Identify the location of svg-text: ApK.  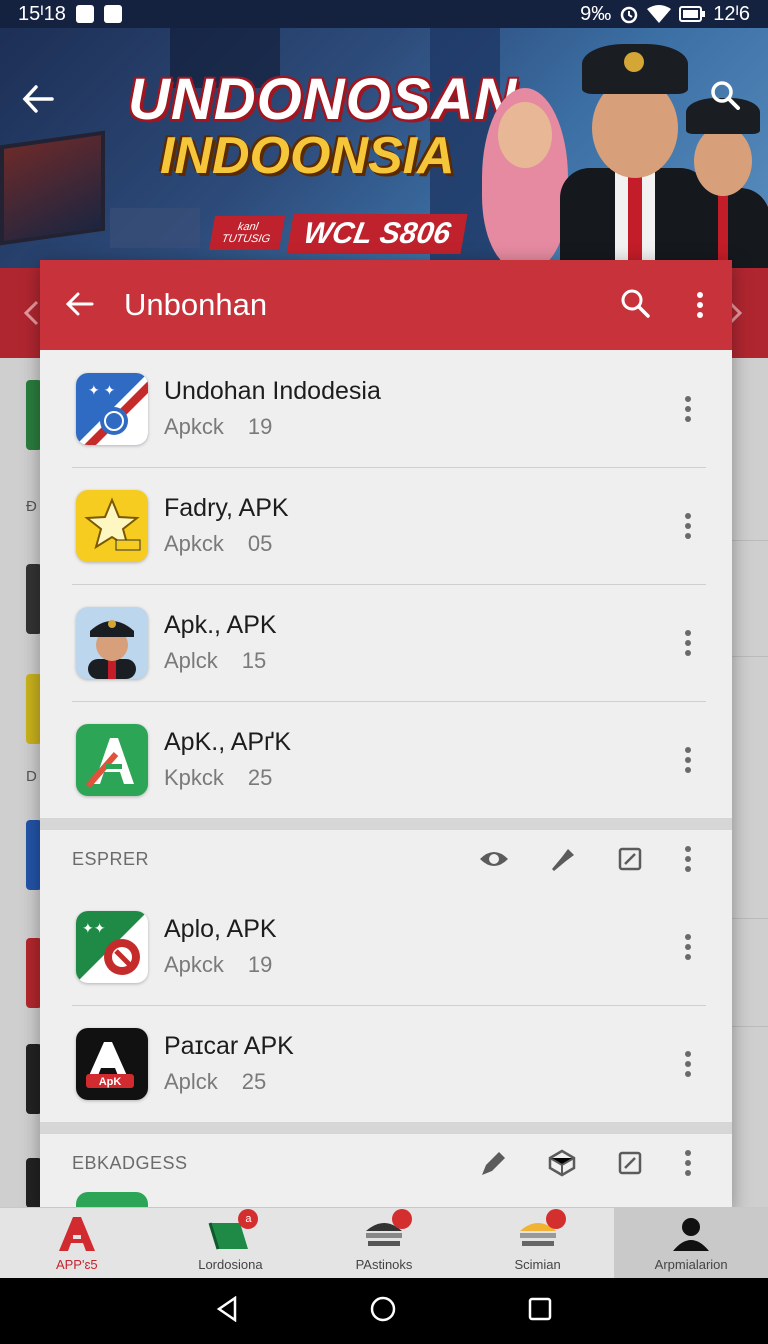
(110, 1082).